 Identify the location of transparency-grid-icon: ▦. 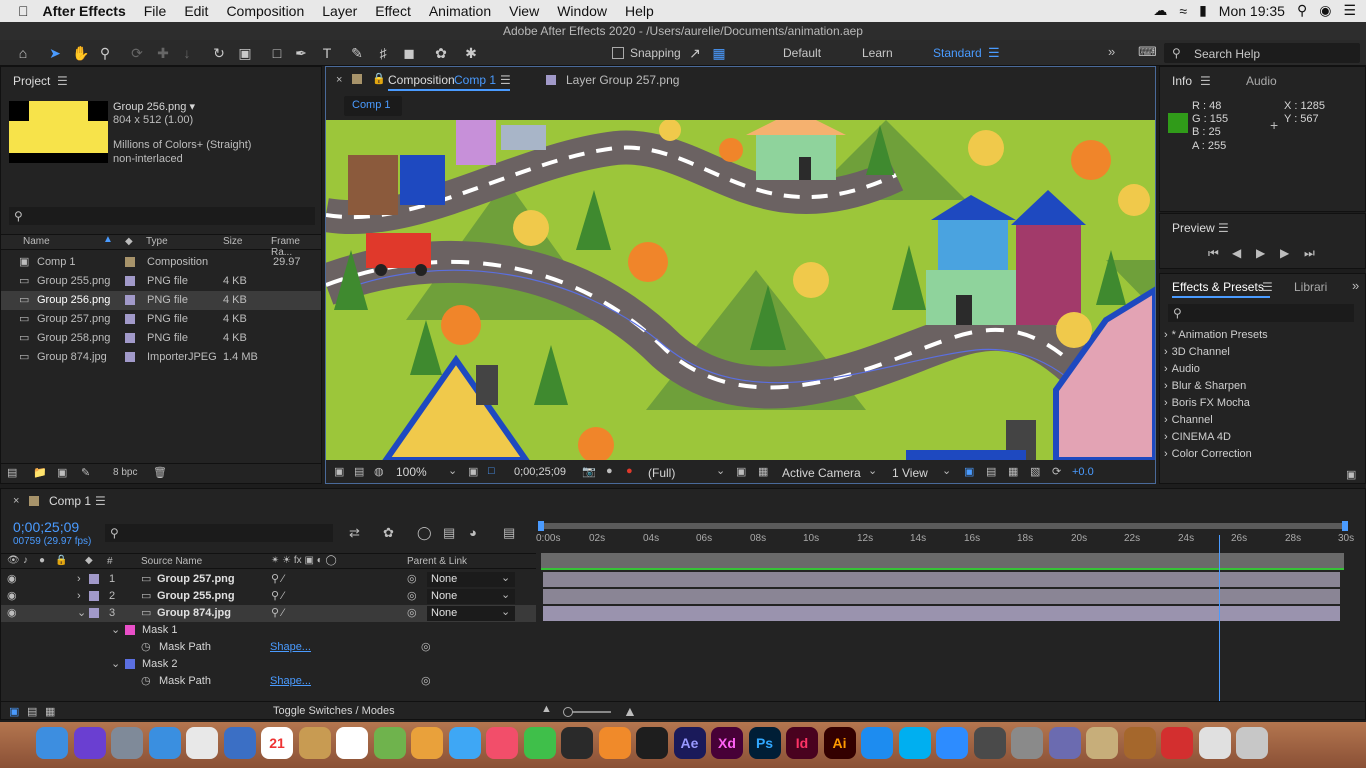
(763, 471).